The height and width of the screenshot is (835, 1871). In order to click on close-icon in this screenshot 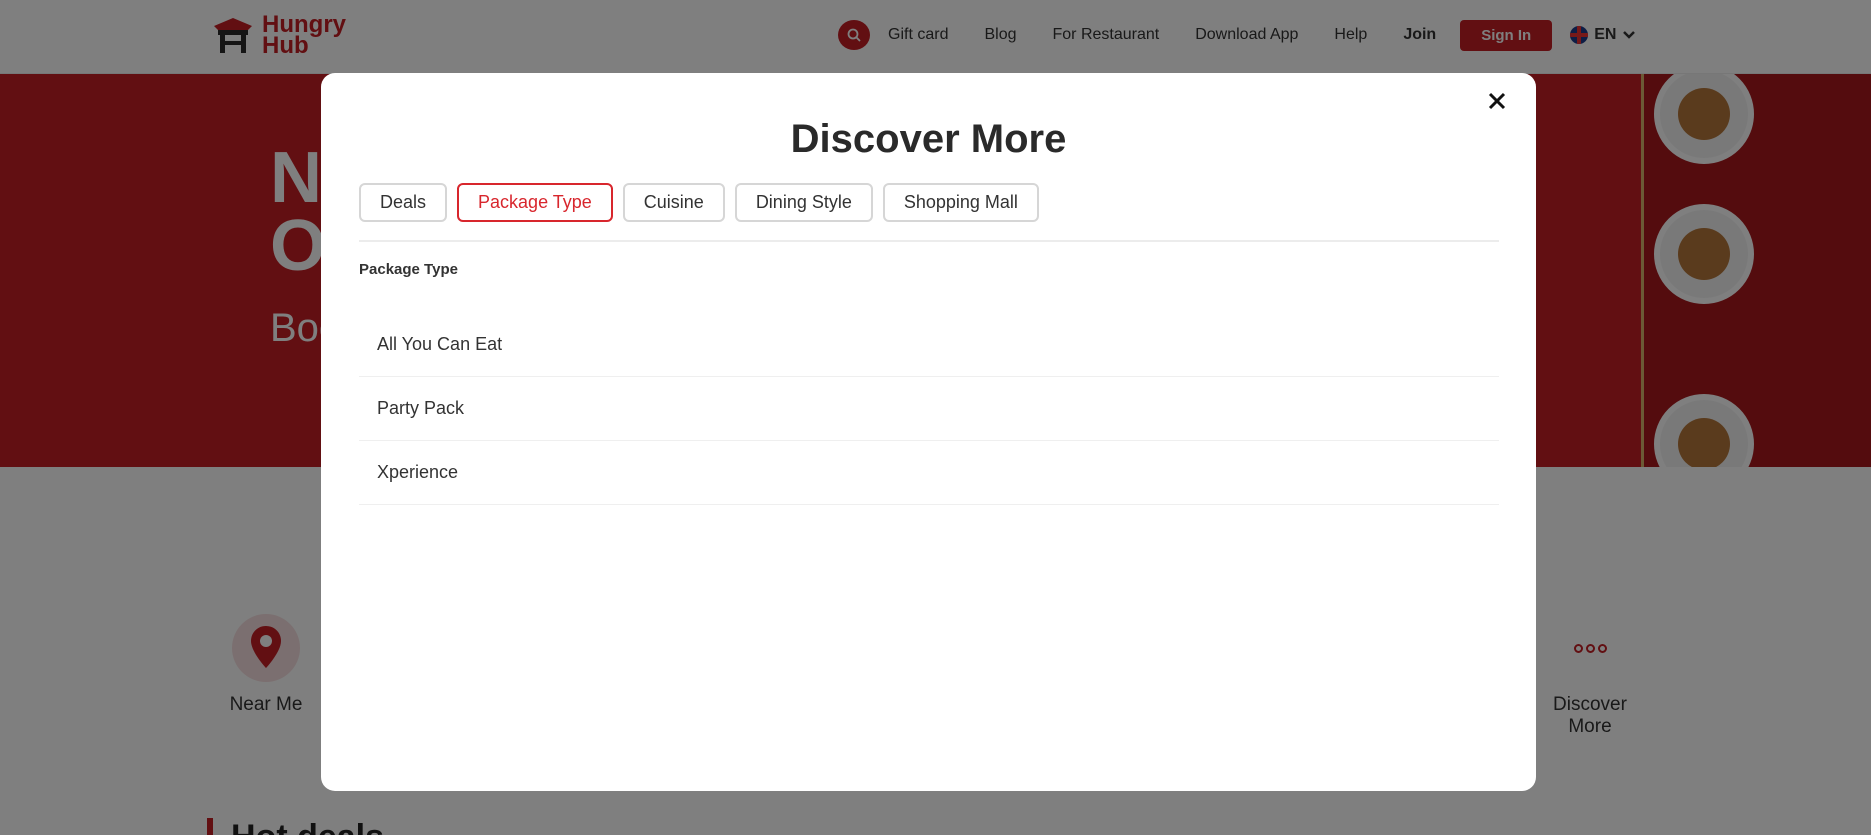, I will do `click(1497, 101)`.